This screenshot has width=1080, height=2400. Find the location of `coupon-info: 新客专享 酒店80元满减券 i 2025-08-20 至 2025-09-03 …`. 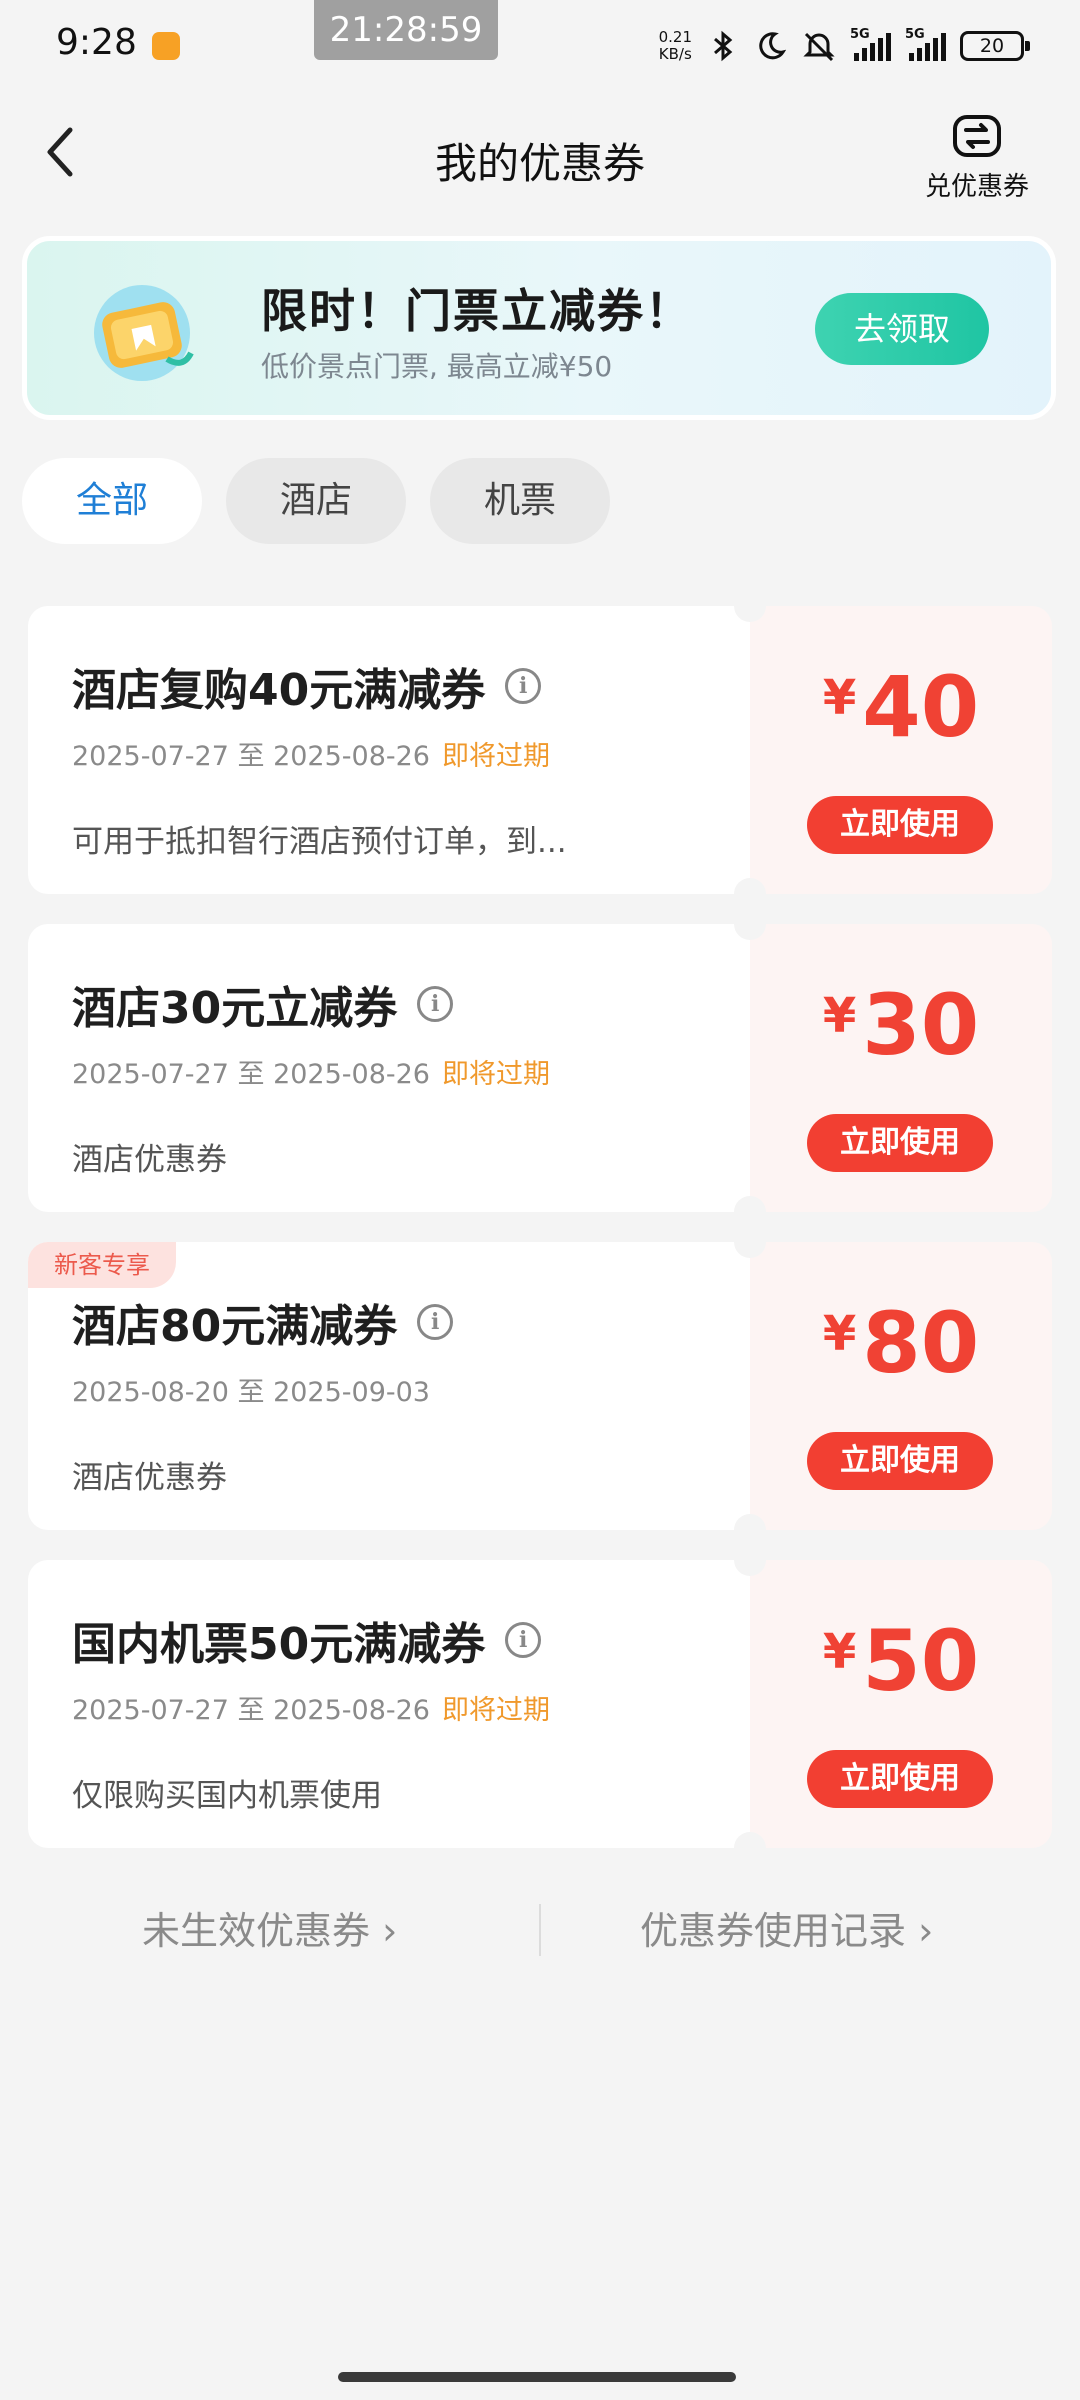

coupon-info: 新客专享 酒店80元满减券 i 2025-08-20 至 2025-09-03 … is located at coordinates (389, 1386).